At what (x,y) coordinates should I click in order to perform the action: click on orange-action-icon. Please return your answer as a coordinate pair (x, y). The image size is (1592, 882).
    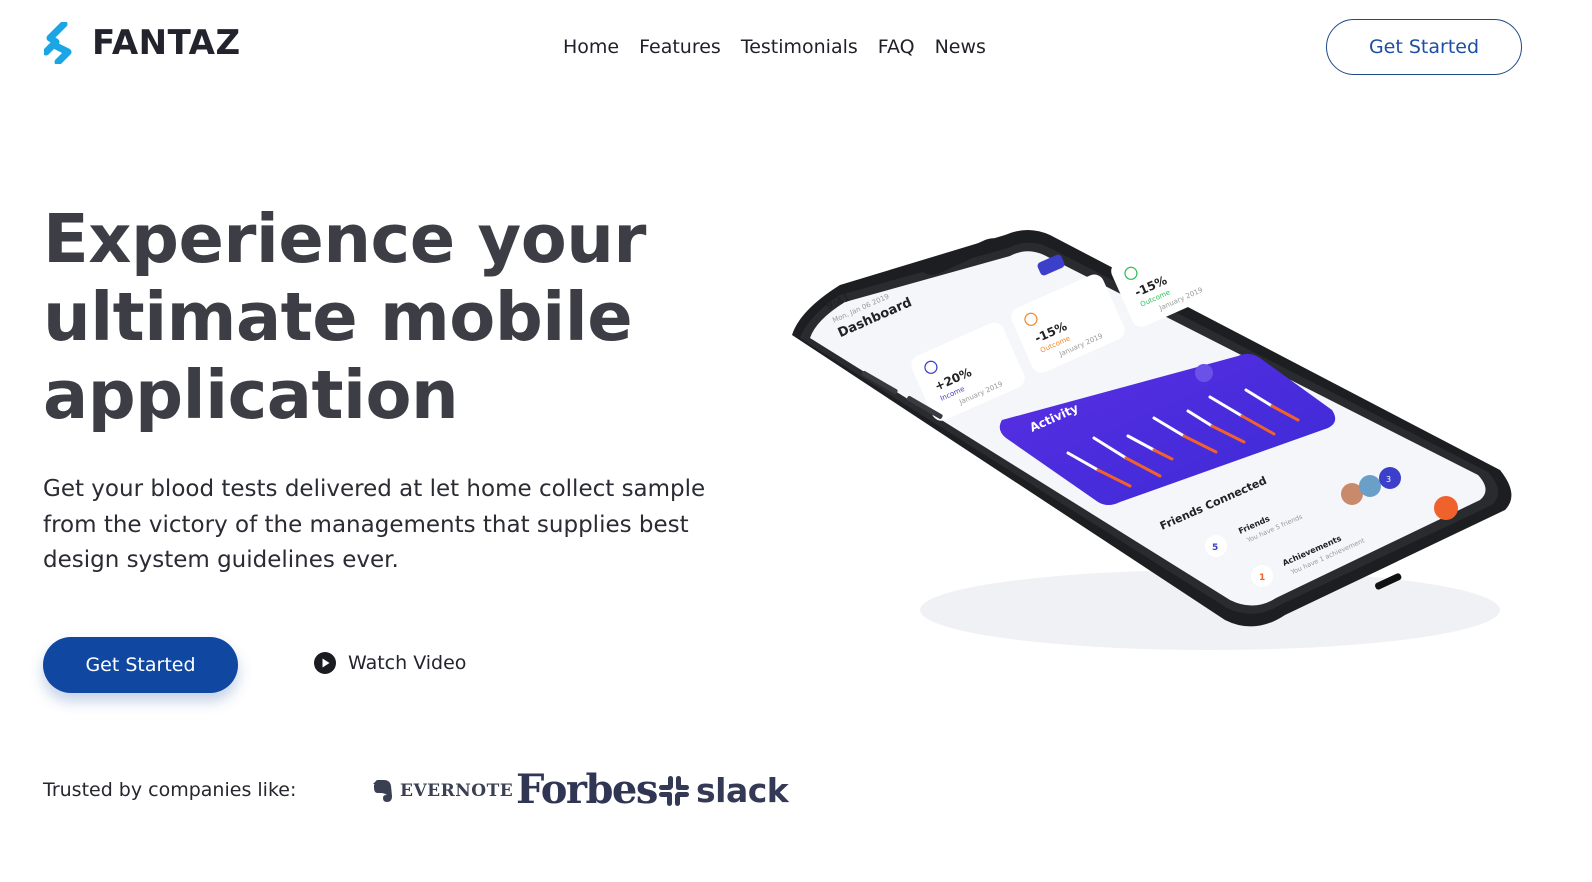
    Looking at the image, I should click on (1446, 508).